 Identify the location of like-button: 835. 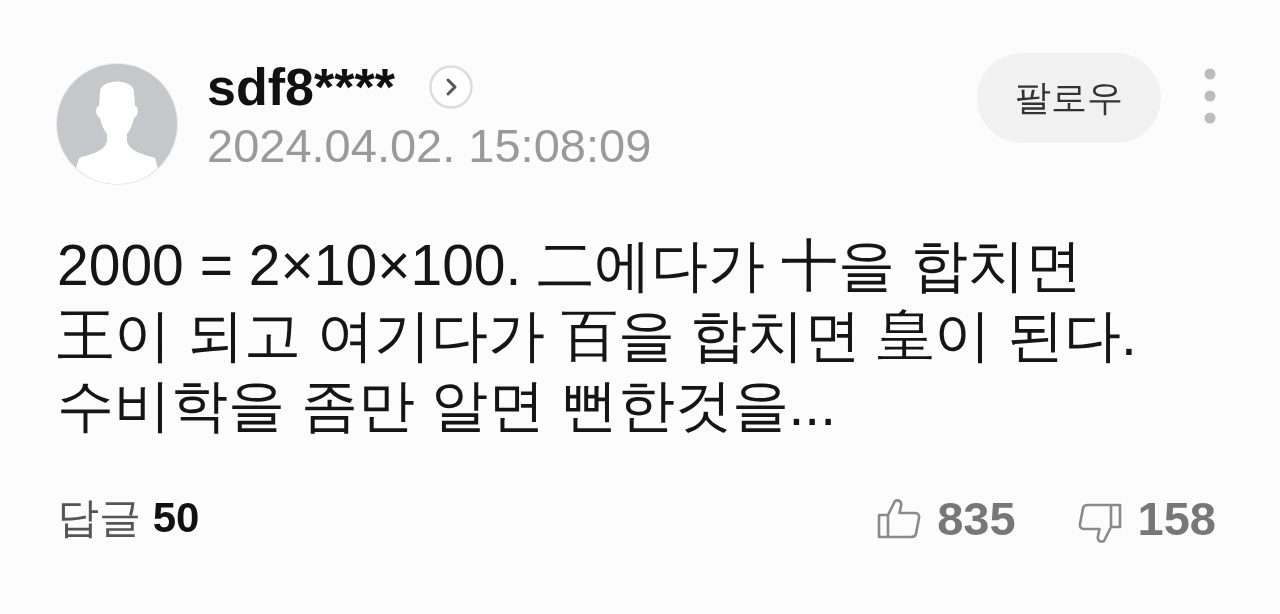
(946, 518).